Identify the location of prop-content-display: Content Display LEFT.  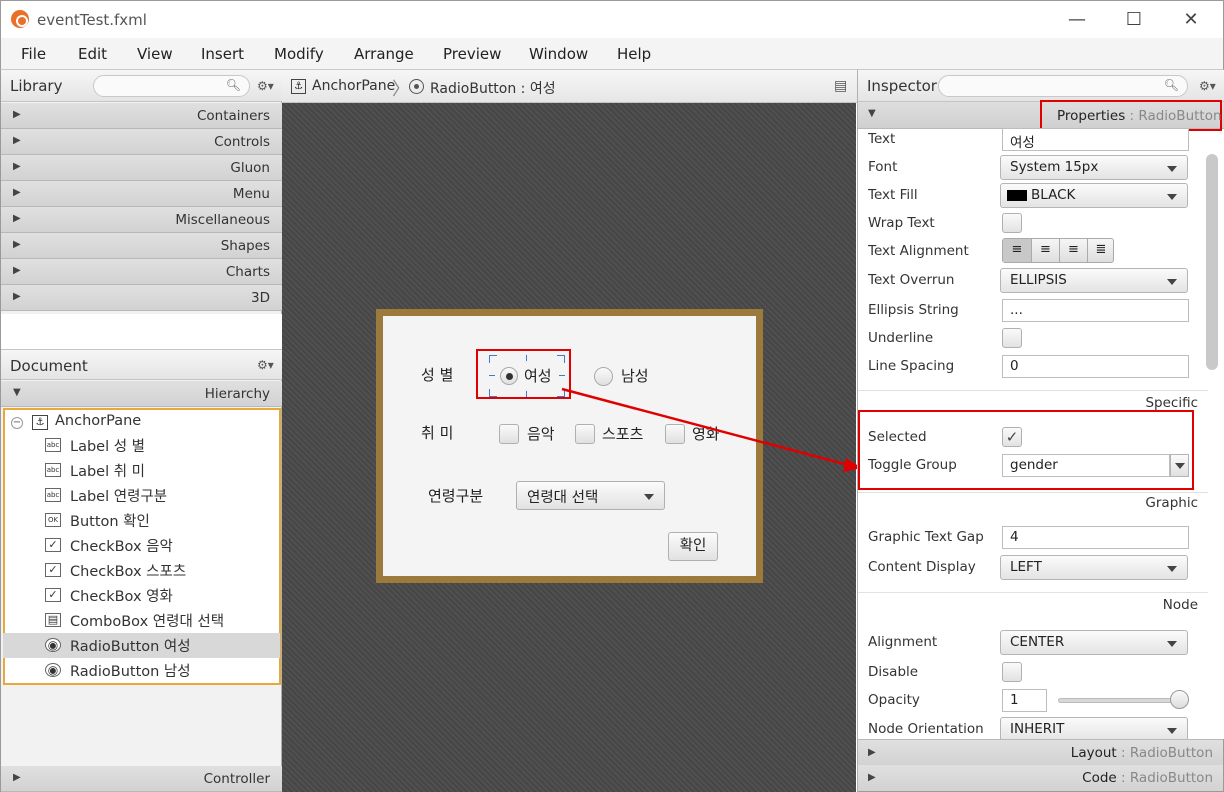
(1033, 568).